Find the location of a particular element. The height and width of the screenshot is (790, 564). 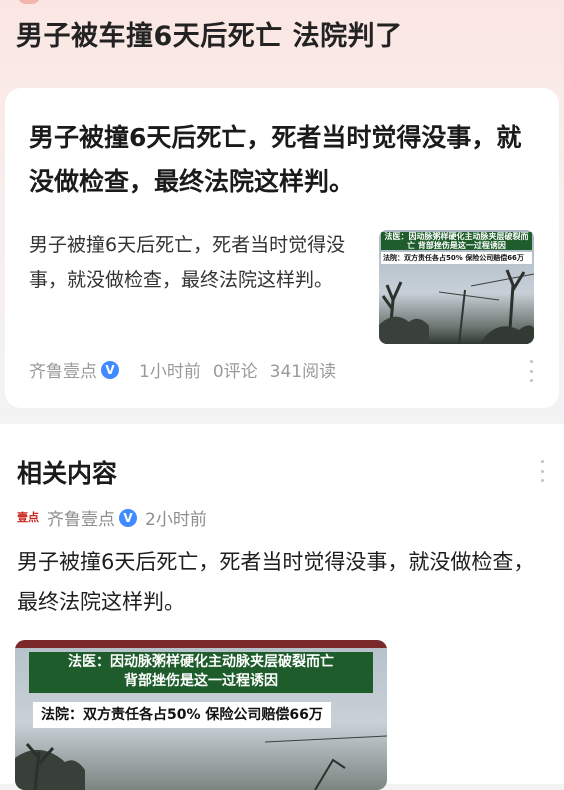

thumbnail-scene is located at coordinates (456, 306).